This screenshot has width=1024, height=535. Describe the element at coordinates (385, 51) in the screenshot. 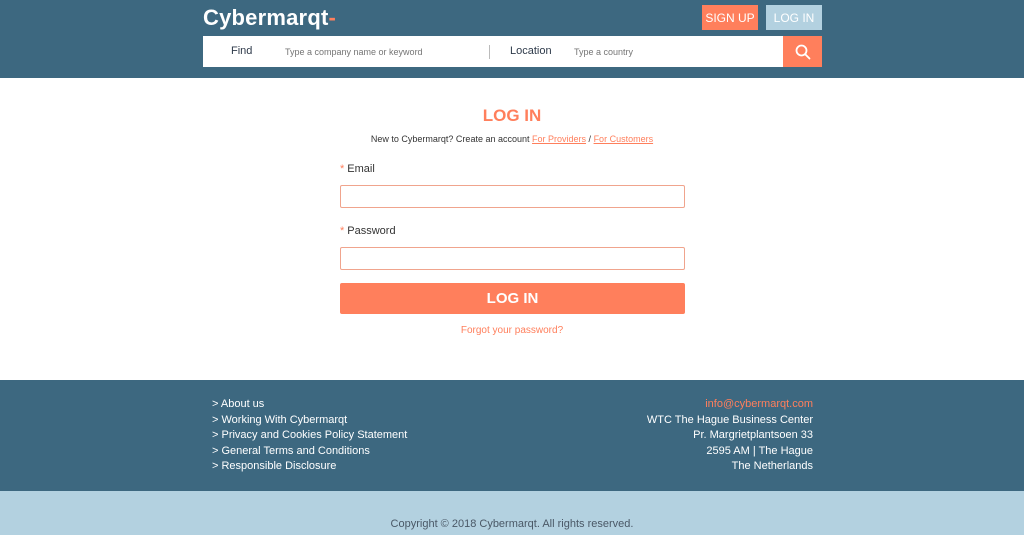

I see `find-input` at that location.